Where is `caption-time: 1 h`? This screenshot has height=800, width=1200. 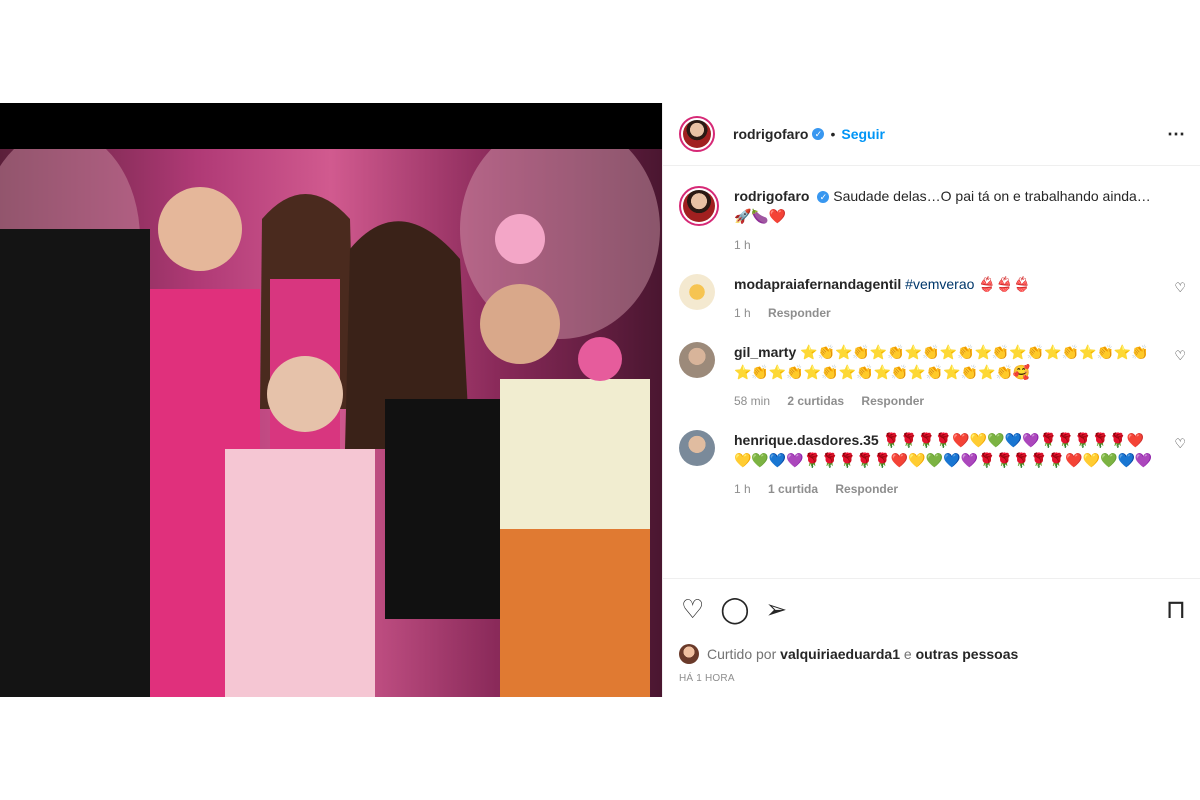
caption-time: 1 h is located at coordinates (742, 245).